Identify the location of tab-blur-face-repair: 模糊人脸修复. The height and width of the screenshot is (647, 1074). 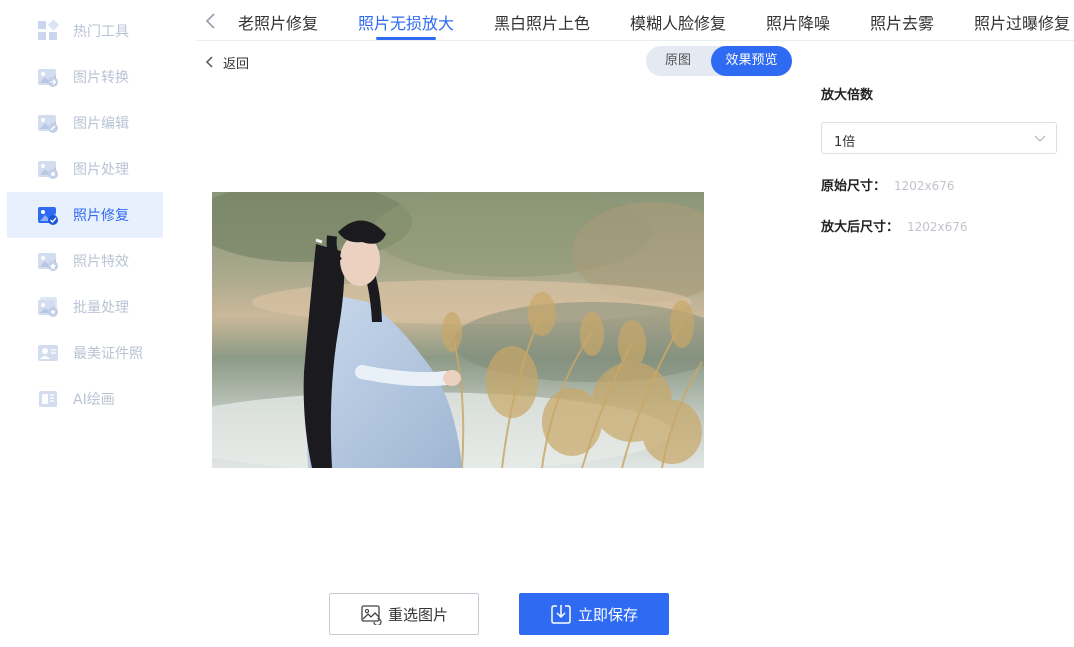
(678, 22).